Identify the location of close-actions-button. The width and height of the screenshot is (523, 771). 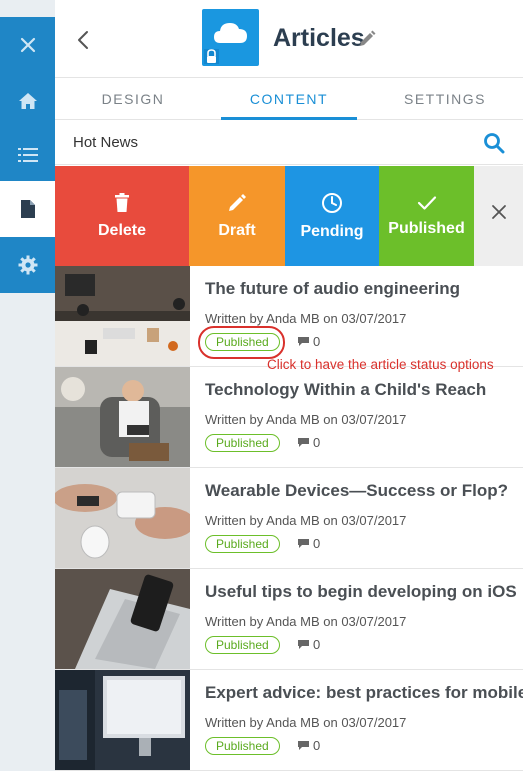
(498, 216).